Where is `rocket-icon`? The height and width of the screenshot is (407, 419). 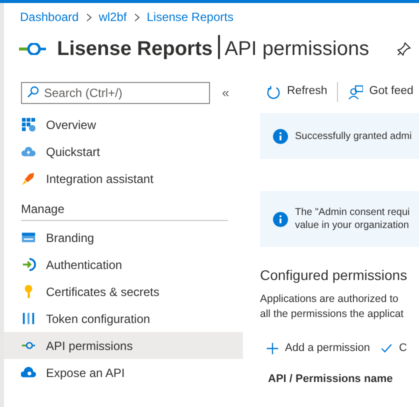 rocket-icon is located at coordinates (28, 178).